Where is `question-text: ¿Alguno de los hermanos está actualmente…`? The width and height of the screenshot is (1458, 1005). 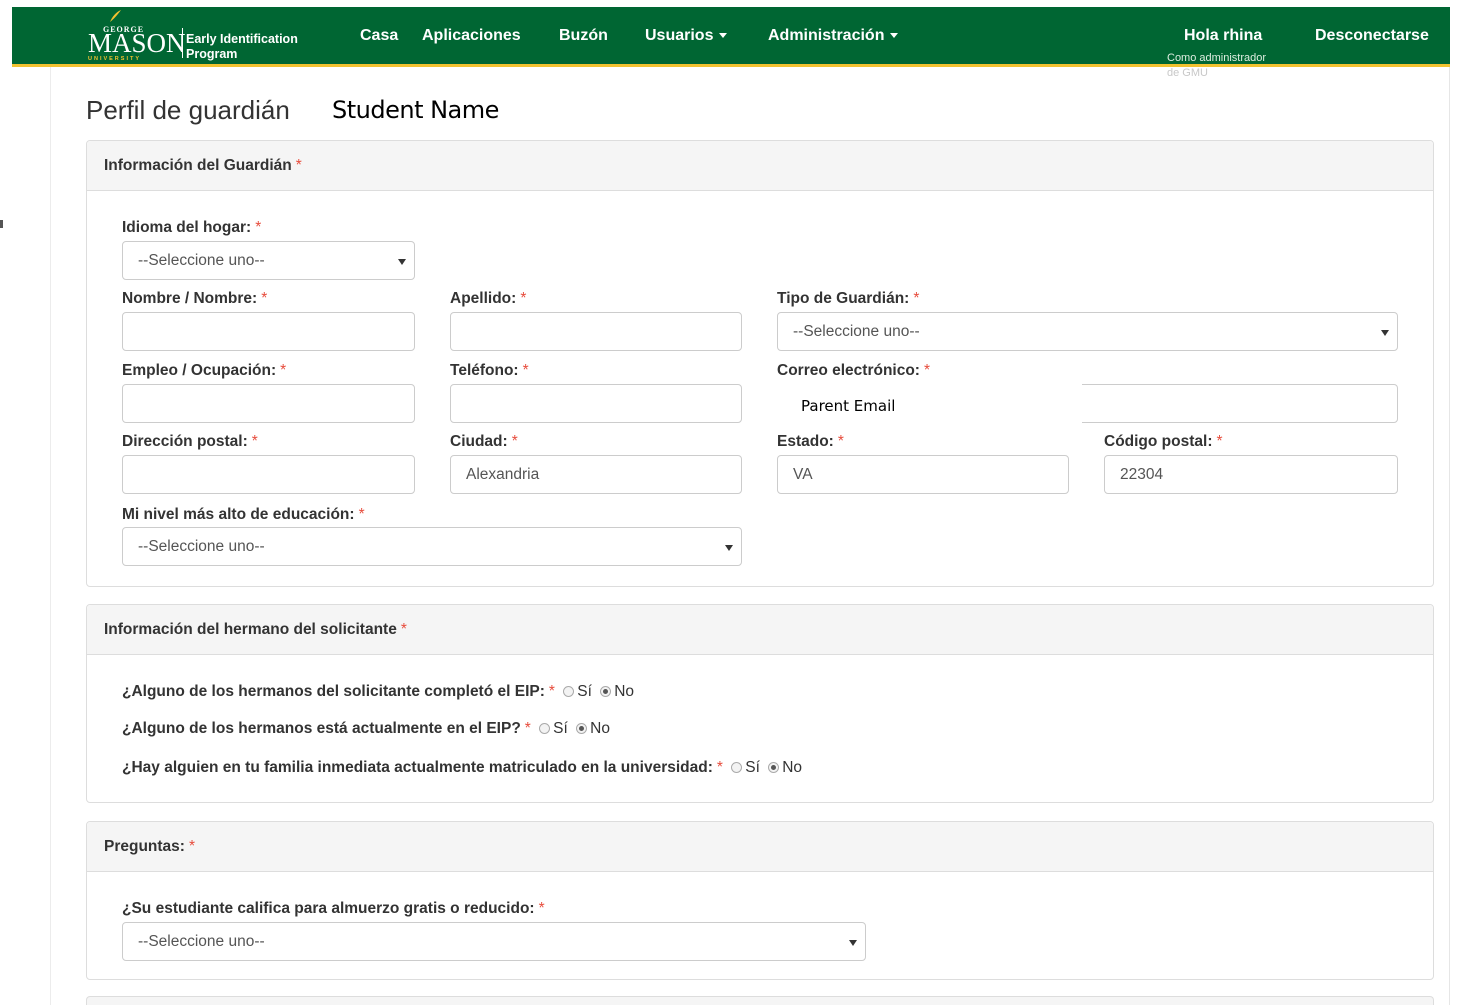 question-text: ¿Alguno de los hermanos está actualmente… is located at coordinates (321, 728).